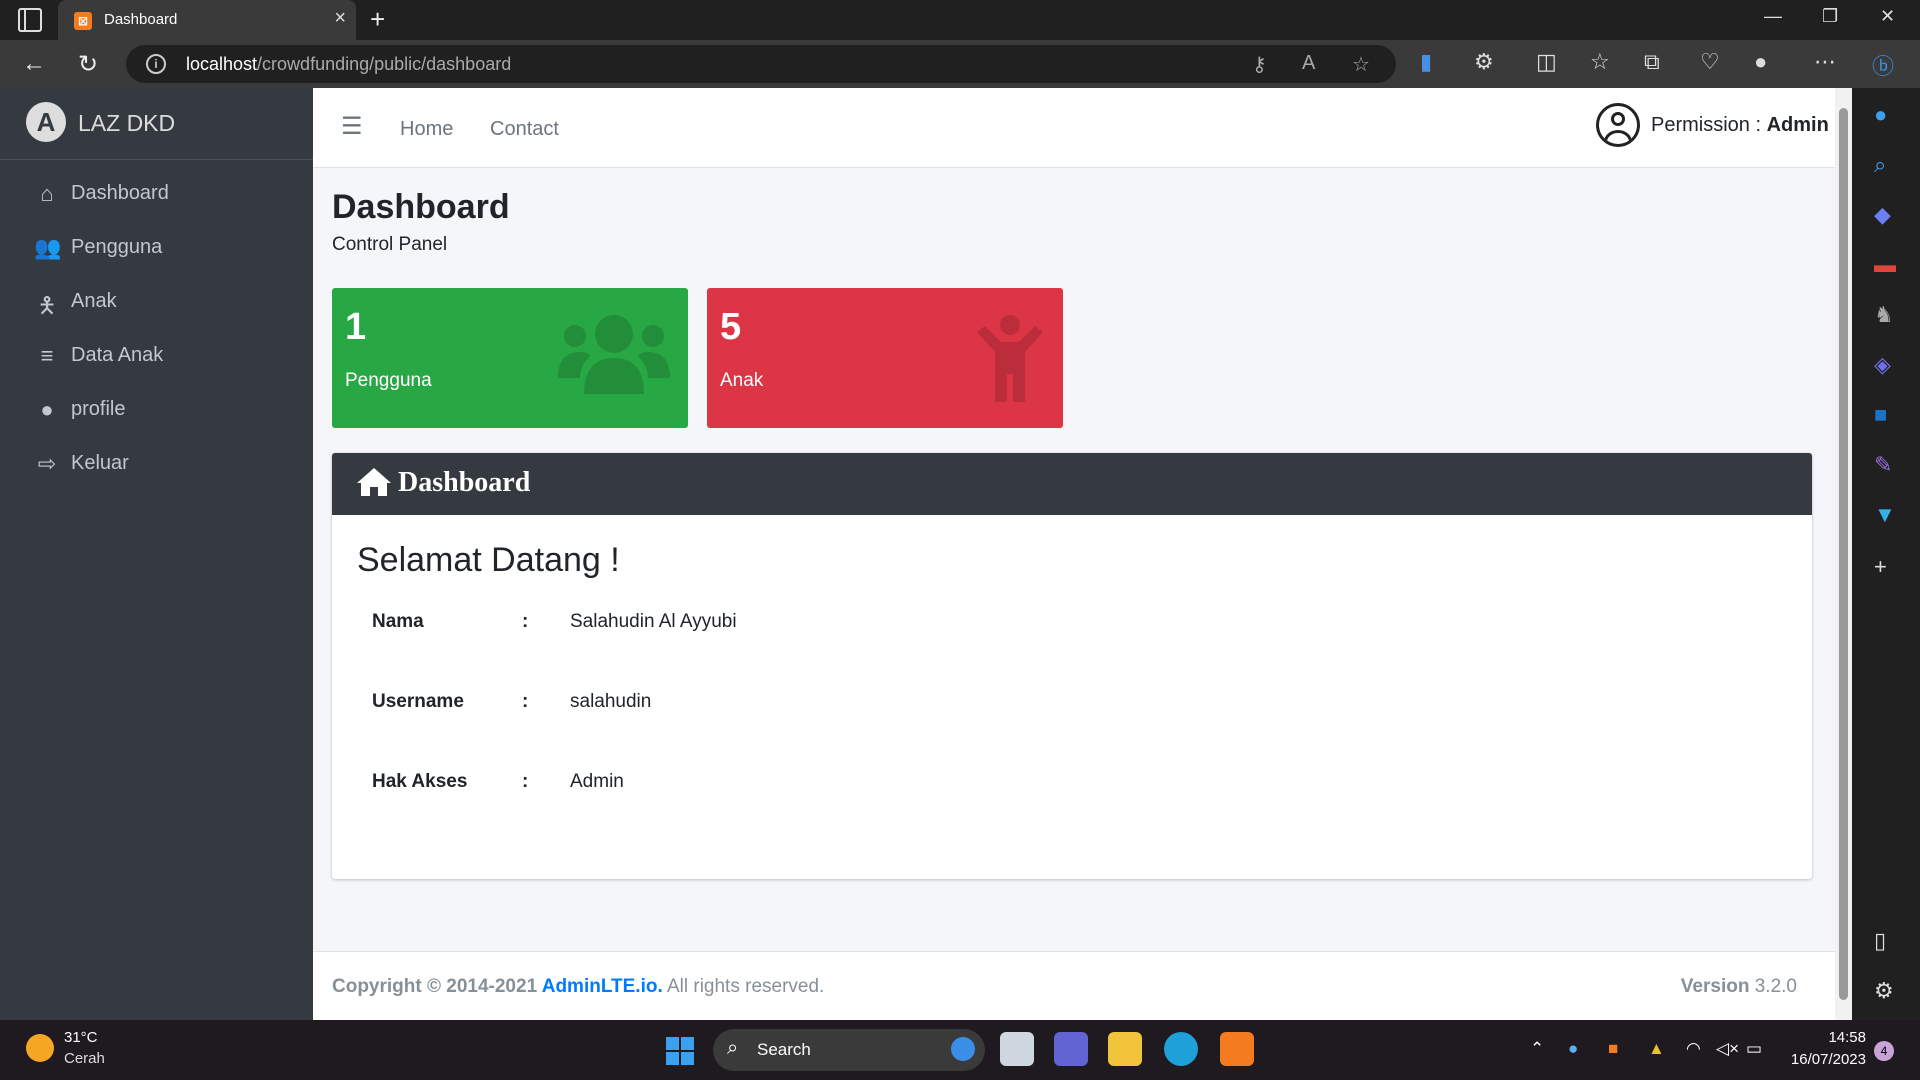  What do you see at coordinates (1017, 1049) in the screenshot?
I see `task-view-icon` at bounding box center [1017, 1049].